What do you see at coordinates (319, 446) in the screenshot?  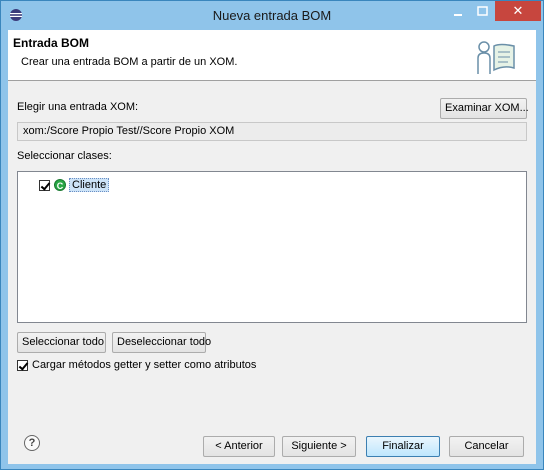 I see `next-button: Siguiente >` at bounding box center [319, 446].